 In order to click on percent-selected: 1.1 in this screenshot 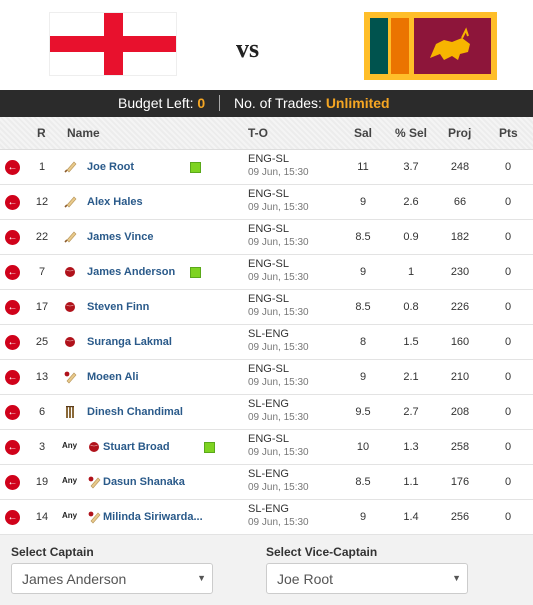, I will do `click(411, 482)`.